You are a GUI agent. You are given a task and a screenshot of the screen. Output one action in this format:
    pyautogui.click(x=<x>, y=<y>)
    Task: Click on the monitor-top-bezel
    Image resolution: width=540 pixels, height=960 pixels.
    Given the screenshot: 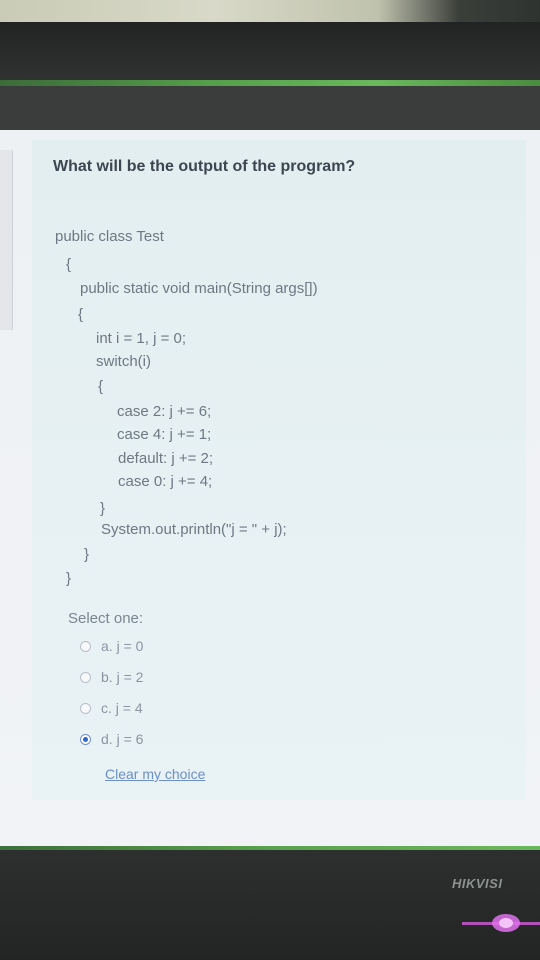 What is the action you would take?
    pyautogui.click(x=270, y=51)
    